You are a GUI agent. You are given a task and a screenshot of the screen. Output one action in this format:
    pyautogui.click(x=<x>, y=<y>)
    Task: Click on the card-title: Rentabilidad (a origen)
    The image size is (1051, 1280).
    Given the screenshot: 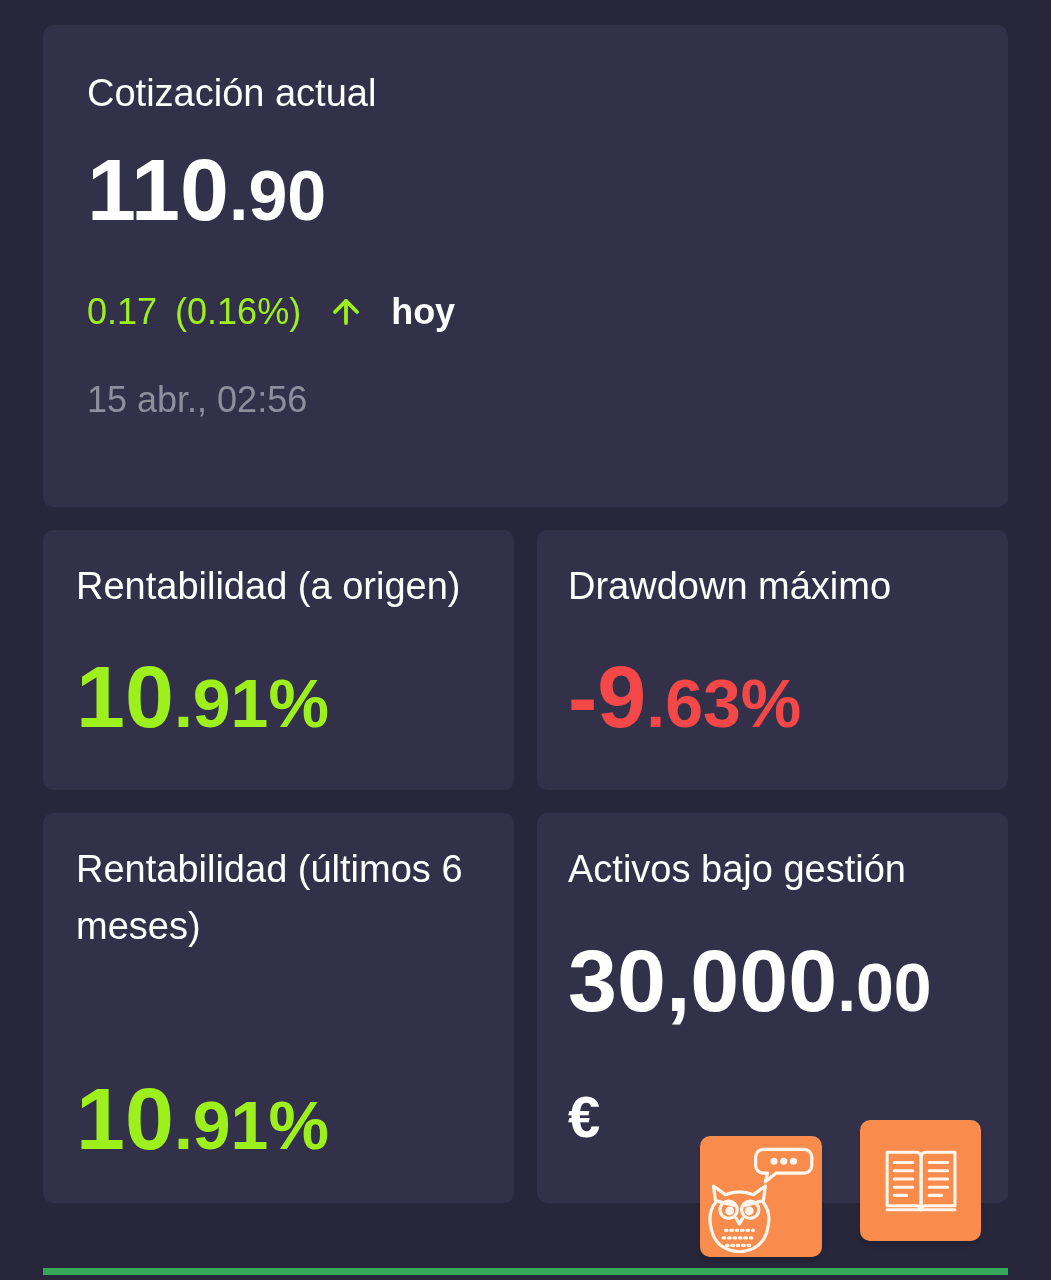 What is the action you would take?
    pyautogui.click(x=268, y=586)
    